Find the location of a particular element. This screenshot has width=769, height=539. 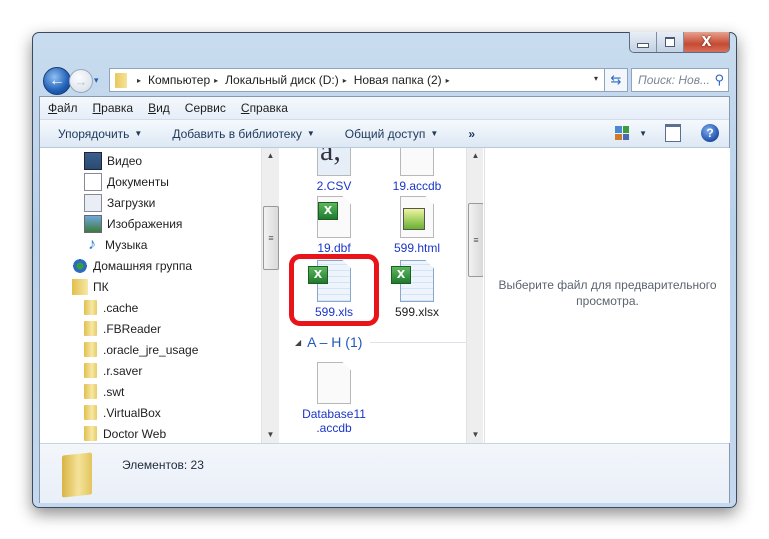

address-dropdown-icon: ▾ is located at coordinates (596, 78).